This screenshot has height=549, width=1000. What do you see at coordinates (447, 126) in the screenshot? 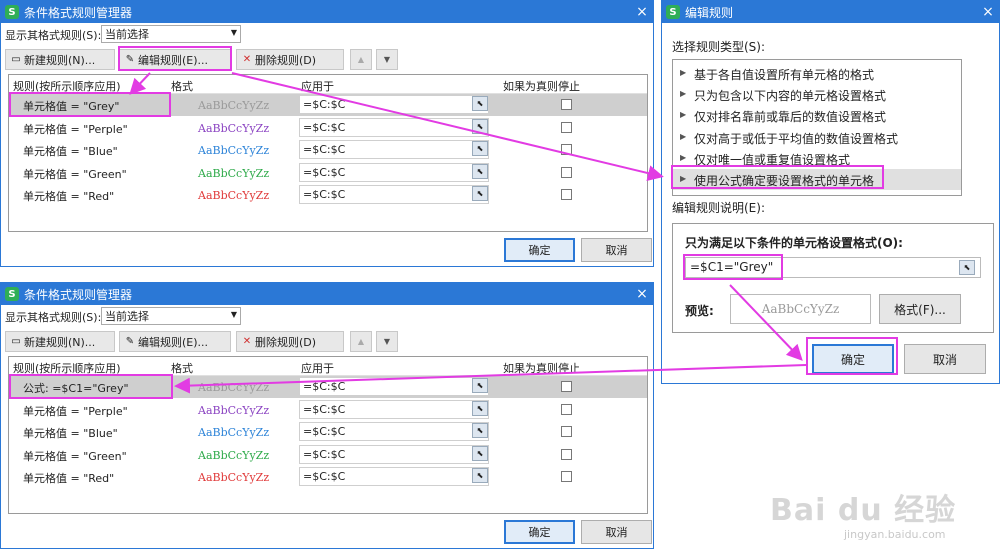
I see `arrow-to-edit-rule-dialog` at bounding box center [447, 126].